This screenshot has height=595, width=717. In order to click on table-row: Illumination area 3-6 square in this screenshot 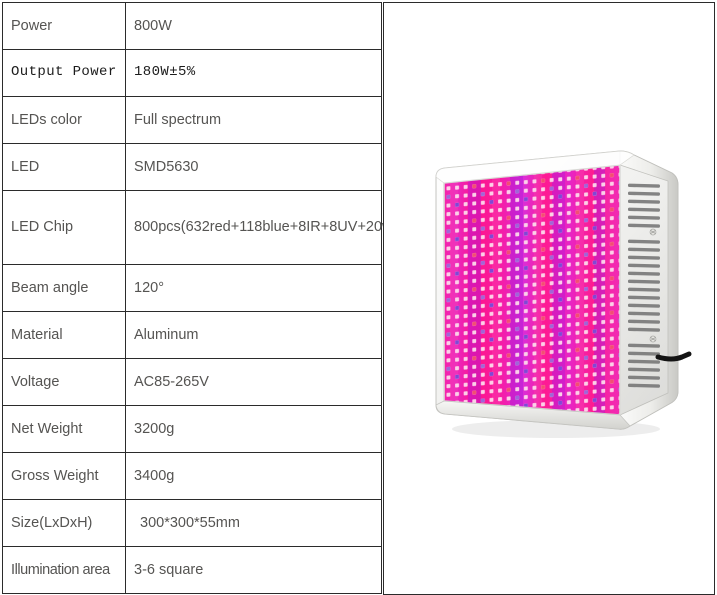, I will do `click(192, 570)`.